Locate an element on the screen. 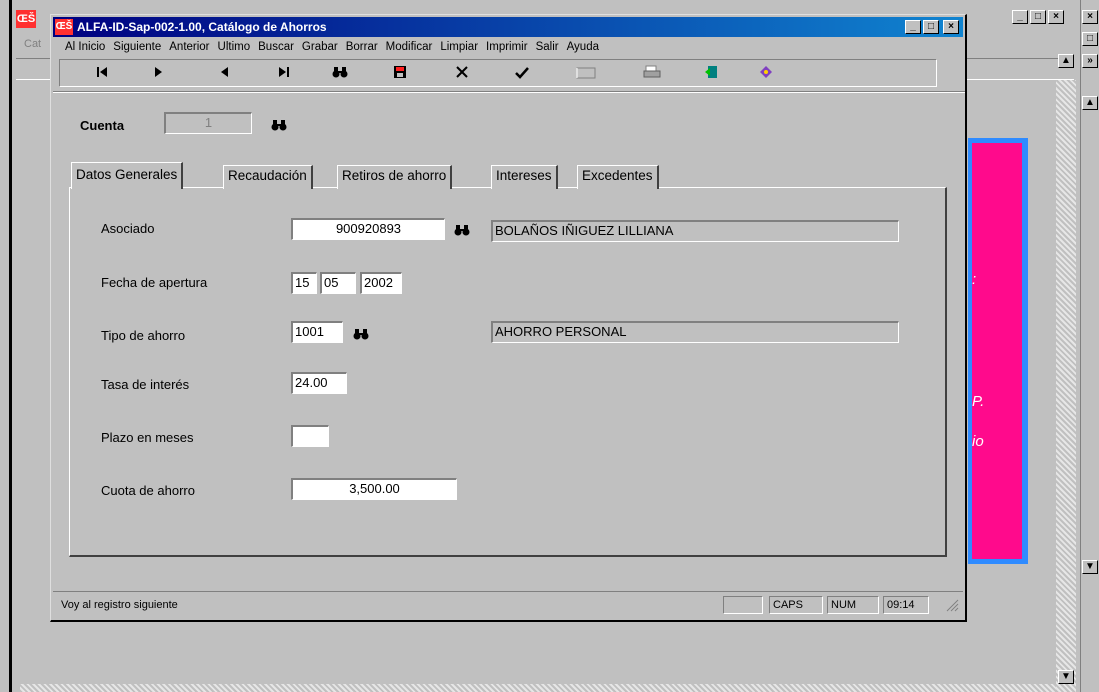 The width and height of the screenshot is (1099, 692). parent-close-icon: × is located at coordinates (1056, 17).